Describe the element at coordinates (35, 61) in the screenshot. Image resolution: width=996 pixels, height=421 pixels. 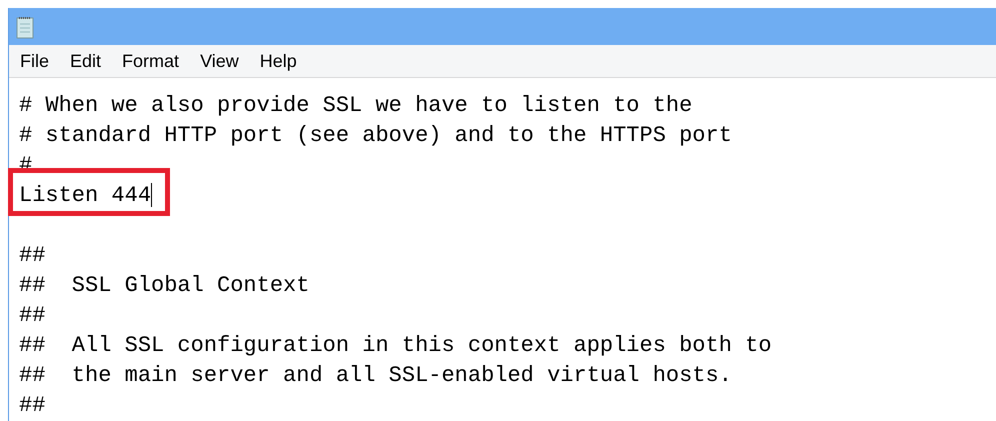
I see `menu-item: File` at that location.